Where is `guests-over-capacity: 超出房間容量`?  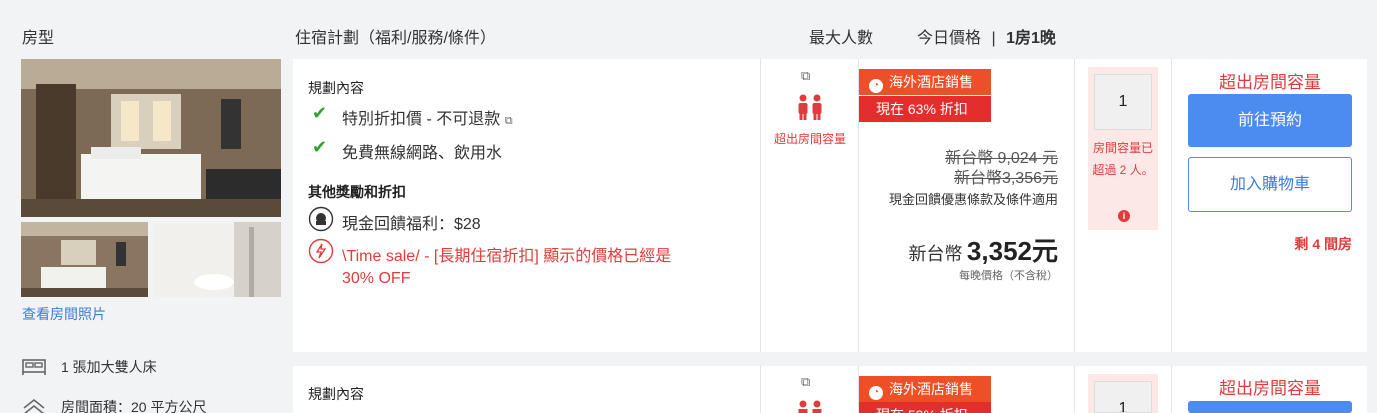
guests-over-capacity: 超出房間容量 is located at coordinates (809, 139).